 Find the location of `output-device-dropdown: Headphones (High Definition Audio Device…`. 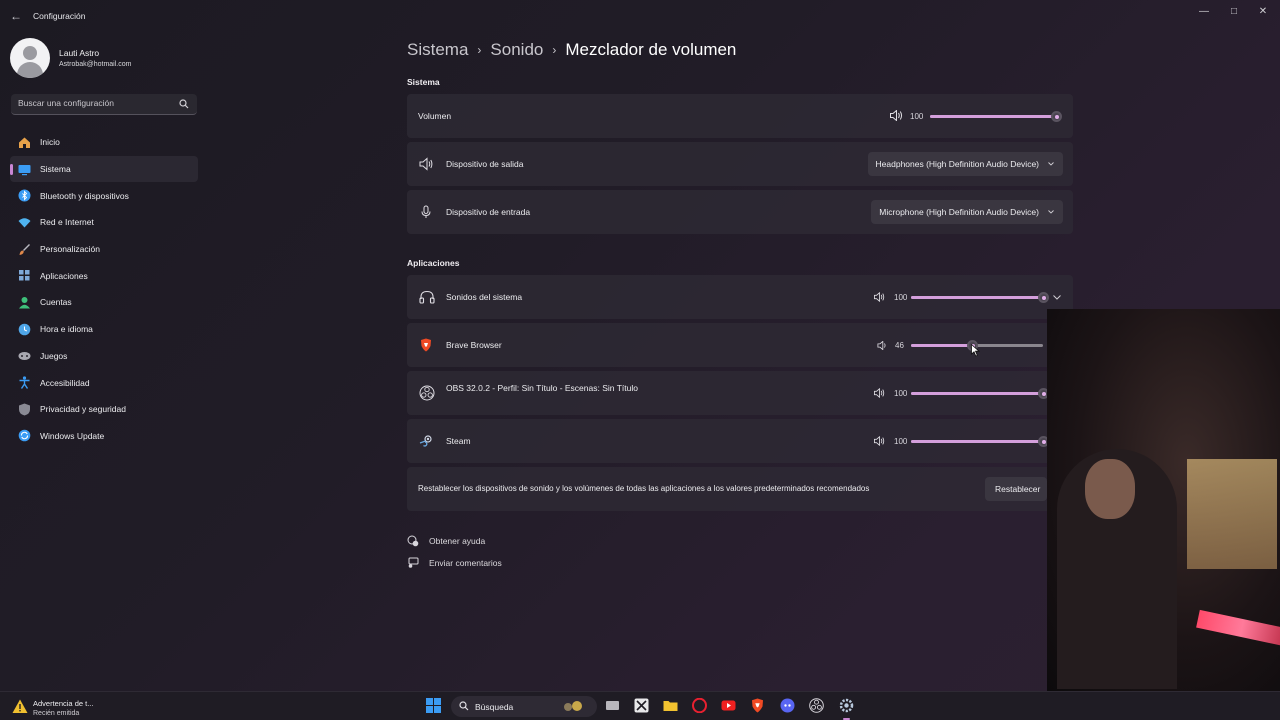

output-device-dropdown: Headphones (High Definition Audio Device… is located at coordinates (965, 164).